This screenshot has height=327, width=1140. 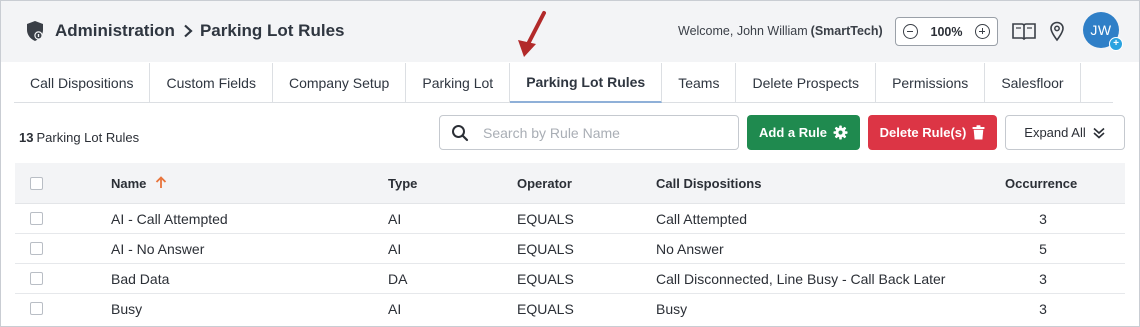 I want to click on breadcrumb: Administration Parking Lot Rules, so click(x=184, y=31).